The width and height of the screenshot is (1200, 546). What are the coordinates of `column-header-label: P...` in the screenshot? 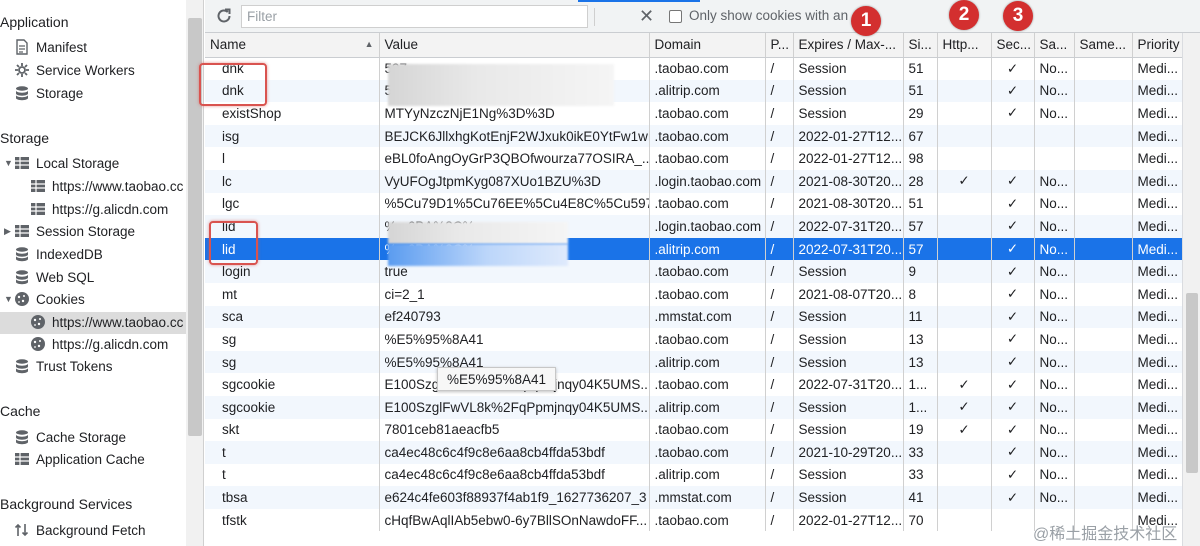 It's located at (780, 45).